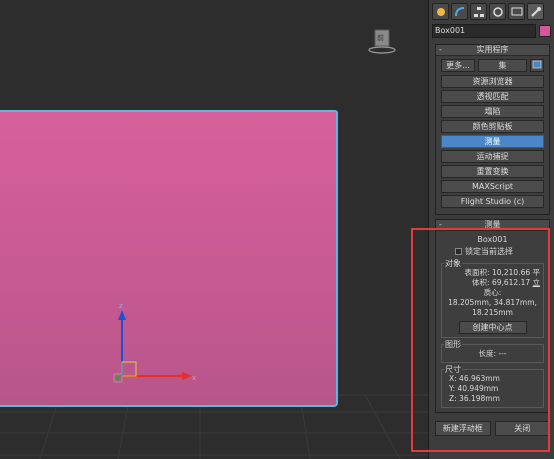 The height and width of the screenshot is (459, 554). What do you see at coordinates (474, 378) in the screenshot?
I see `dimension-x: X: 46.963mm` at bounding box center [474, 378].